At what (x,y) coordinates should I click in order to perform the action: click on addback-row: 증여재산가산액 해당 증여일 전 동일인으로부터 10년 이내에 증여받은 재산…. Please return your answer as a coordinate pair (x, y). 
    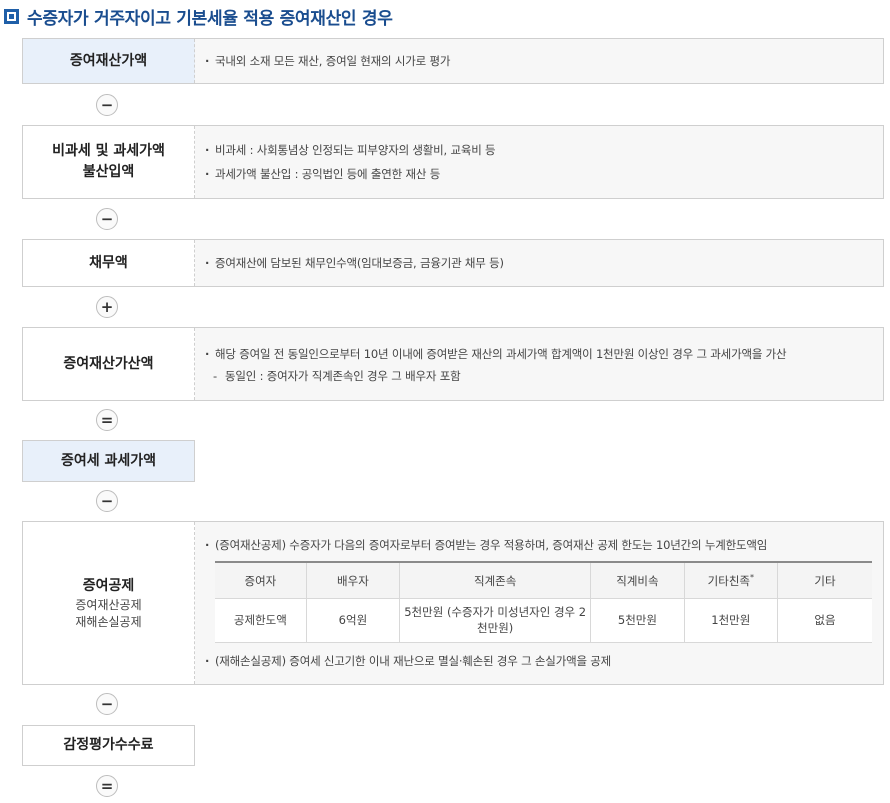
    Looking at the image, I should click on (453, 364).